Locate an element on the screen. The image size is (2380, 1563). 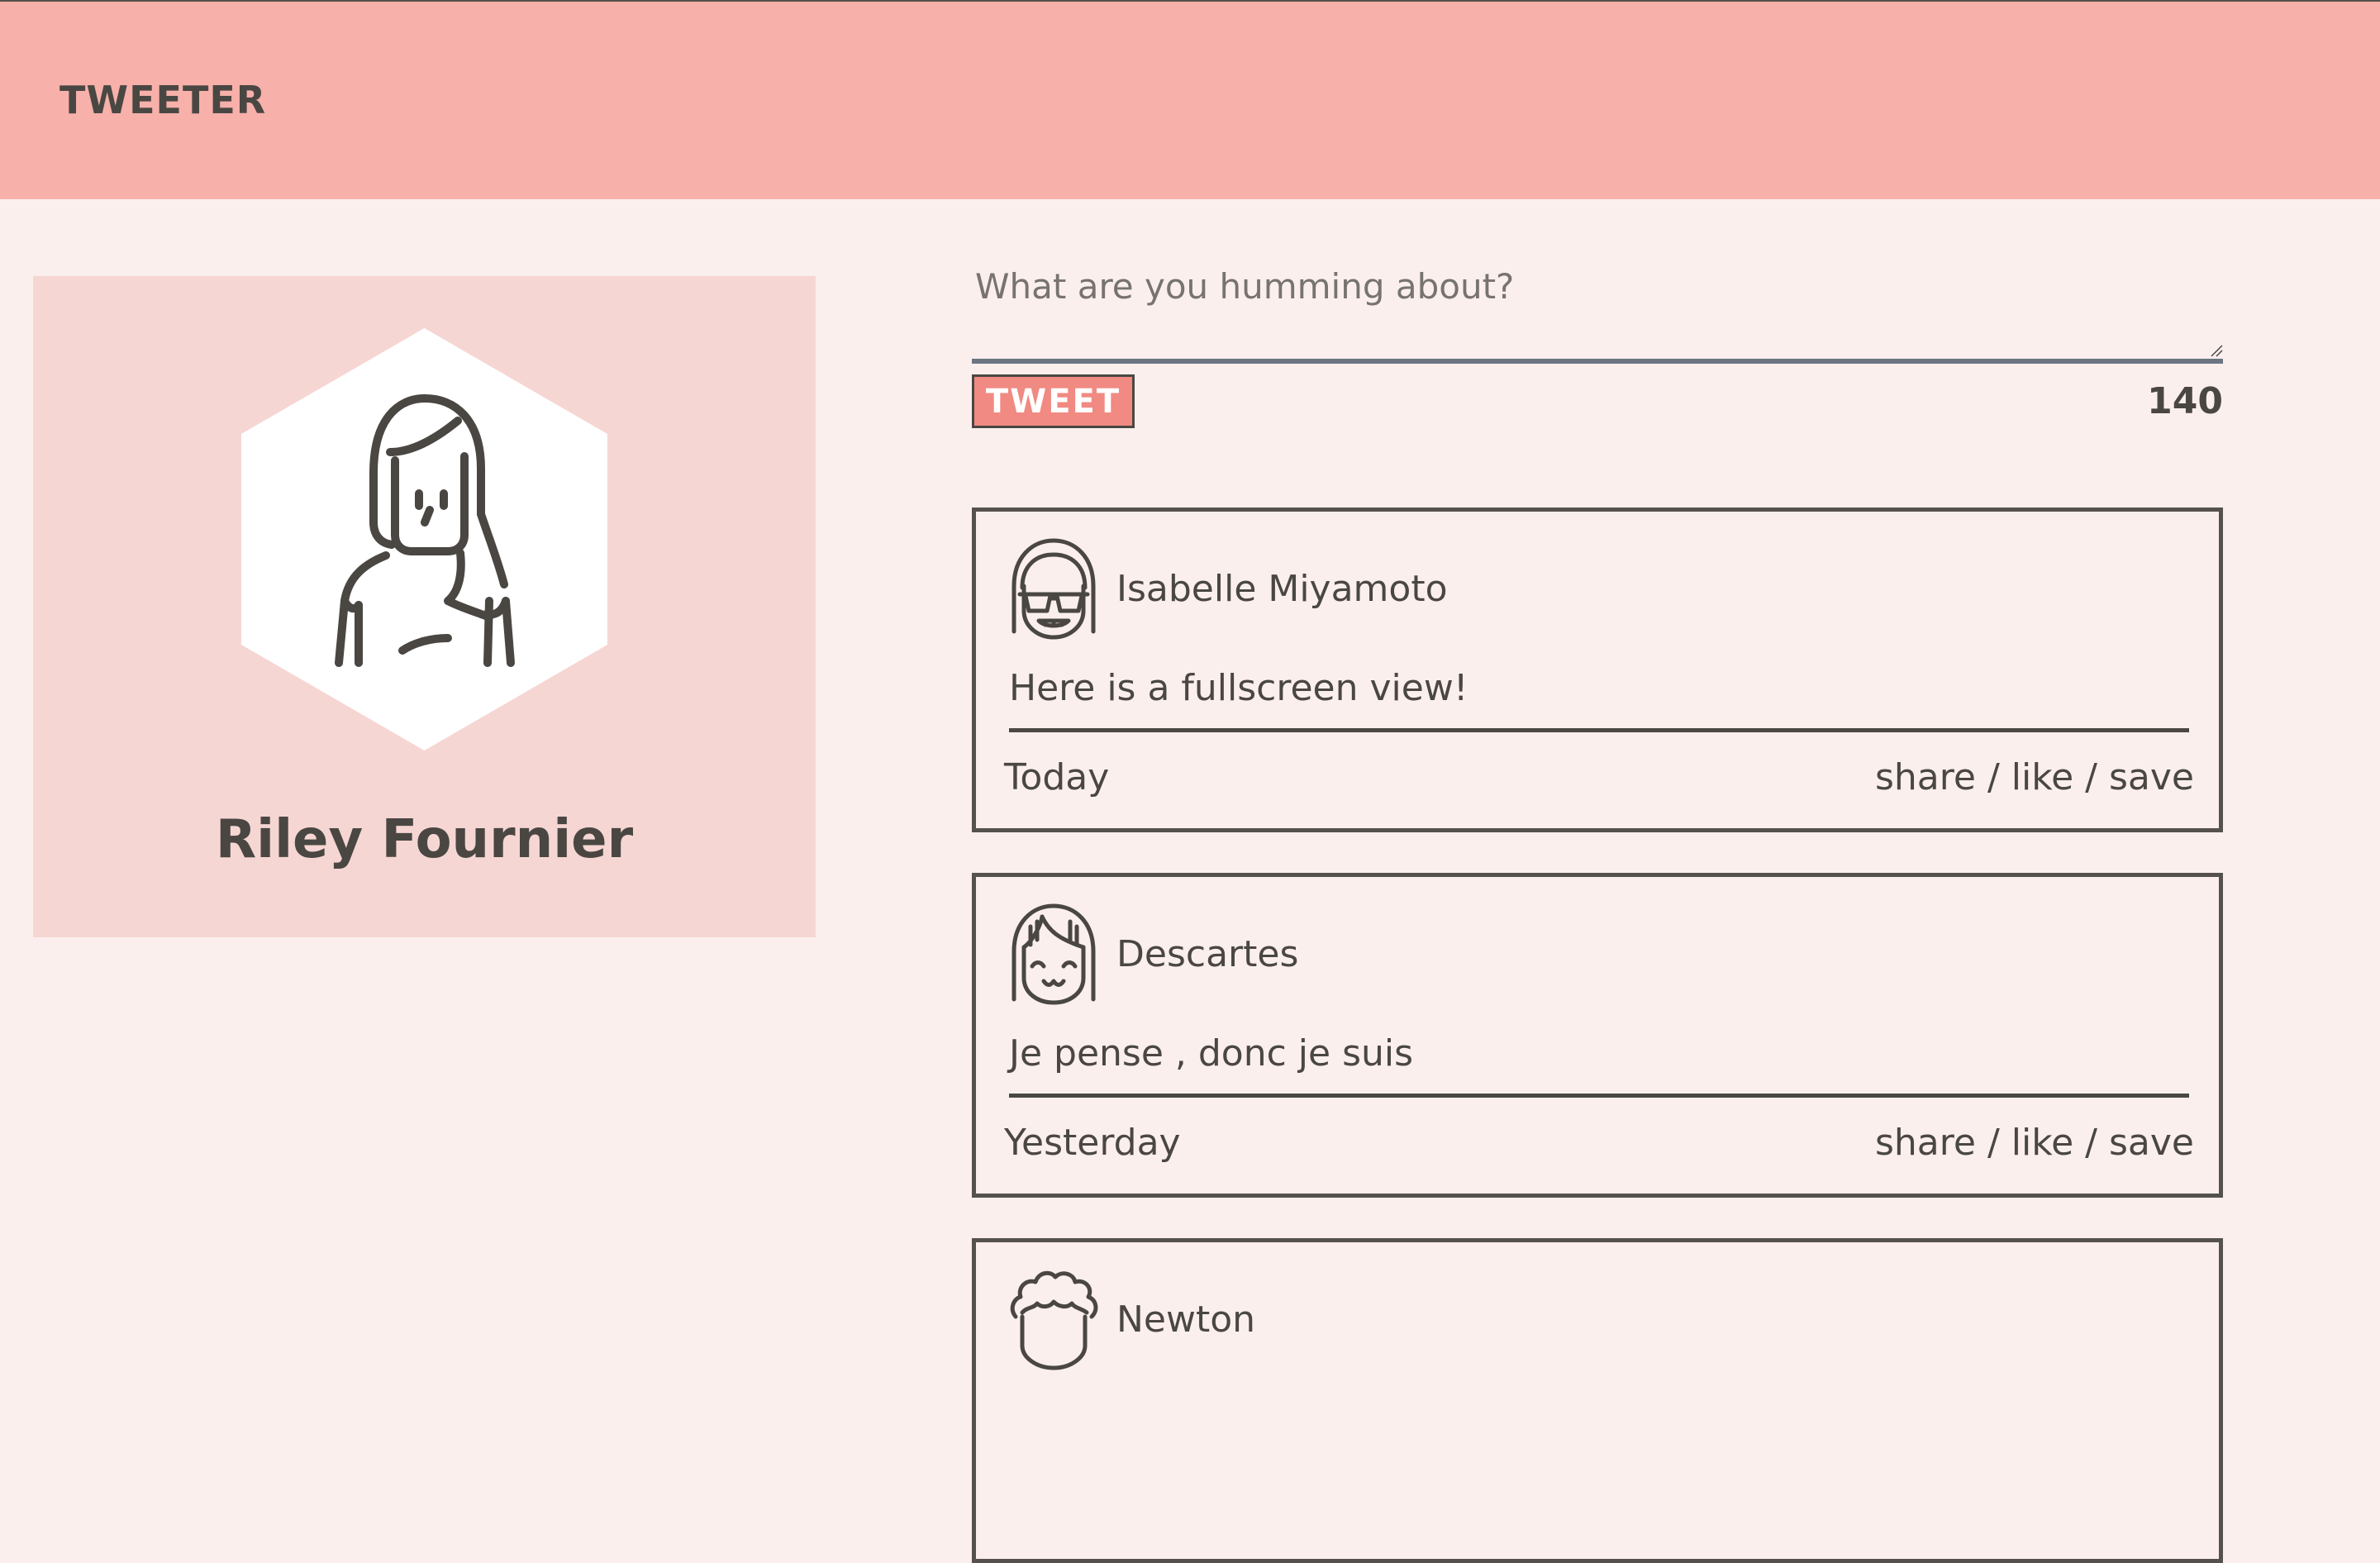
tweet-timestamp: Today is located at coordinates (1057, 777).